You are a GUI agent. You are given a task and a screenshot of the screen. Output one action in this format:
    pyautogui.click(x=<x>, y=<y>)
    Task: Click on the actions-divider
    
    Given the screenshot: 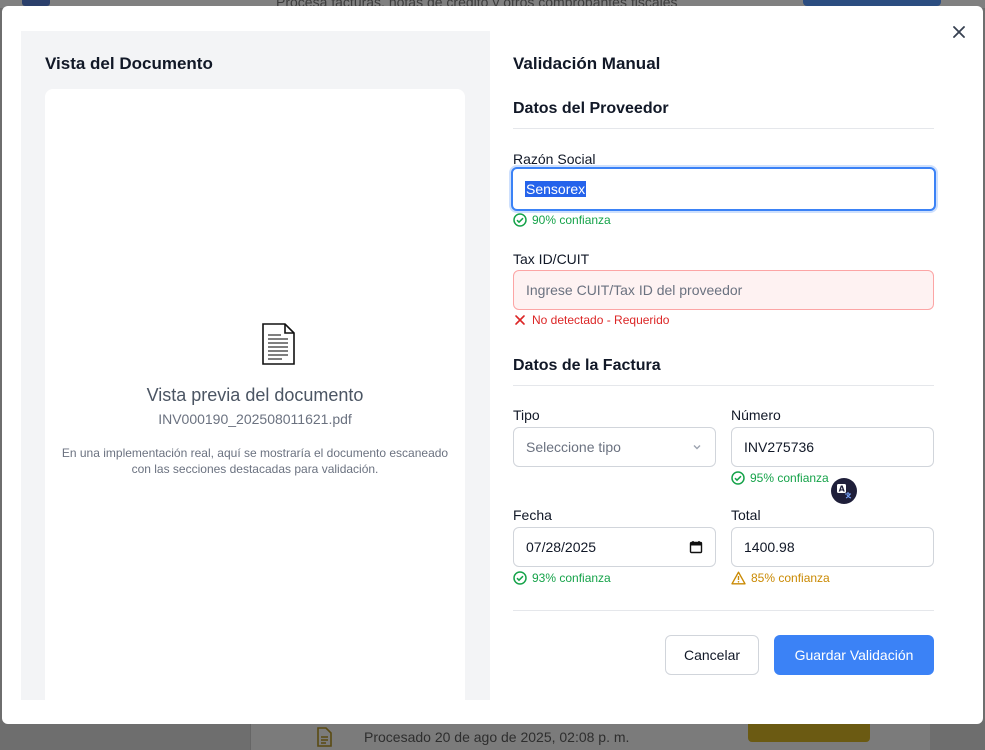 What is the action you would take?
    pyautogui.click(x=723, y=610)
    